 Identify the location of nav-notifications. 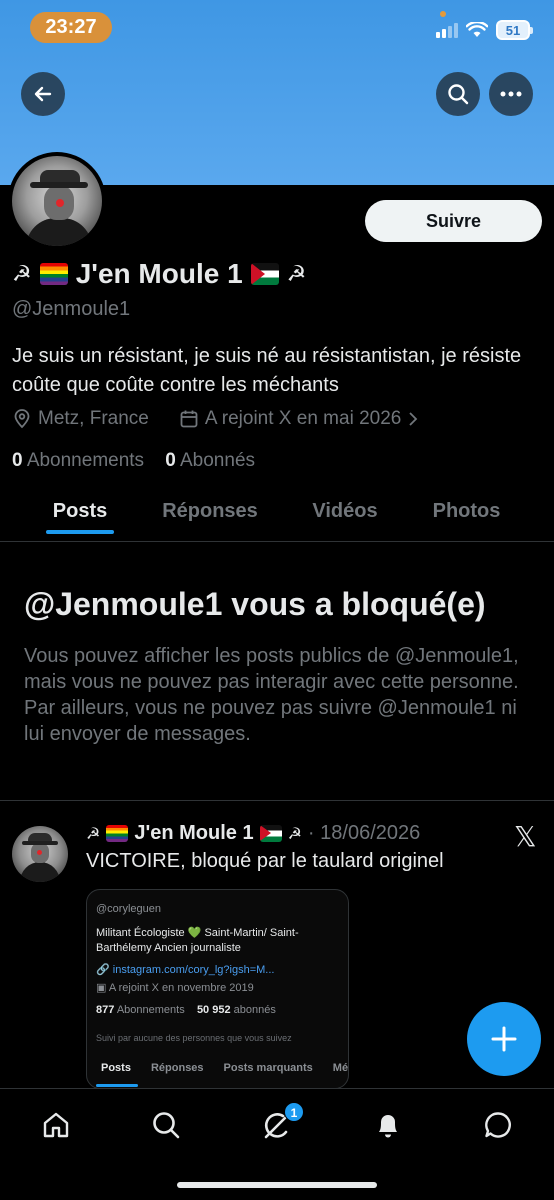
(388, 1125).